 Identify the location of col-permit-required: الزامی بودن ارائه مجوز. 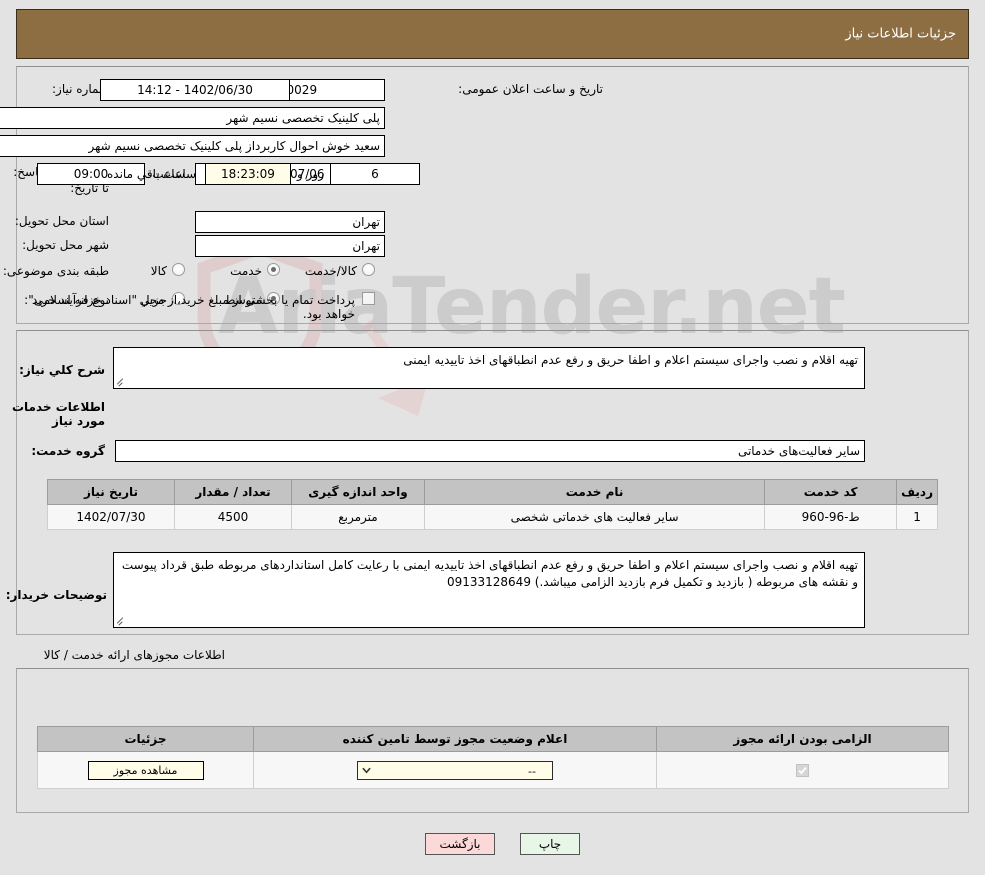
(802, 739).